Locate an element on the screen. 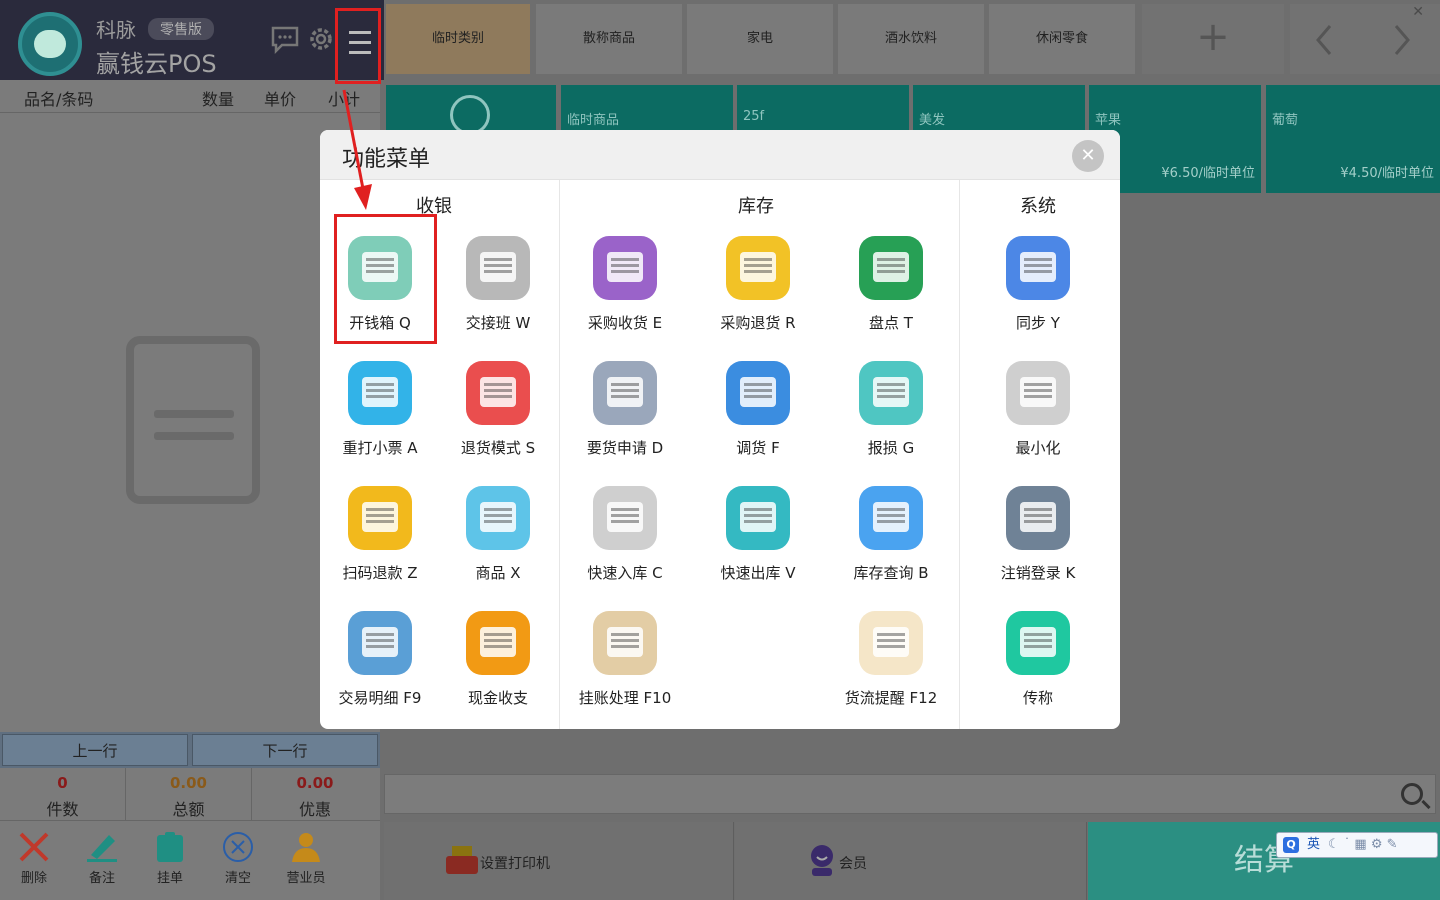 The height and width of the screenshot is (900, 1440). cart-column-headers: 品名/条码 数量 单价 小计 is located at coordinates (190, 97).